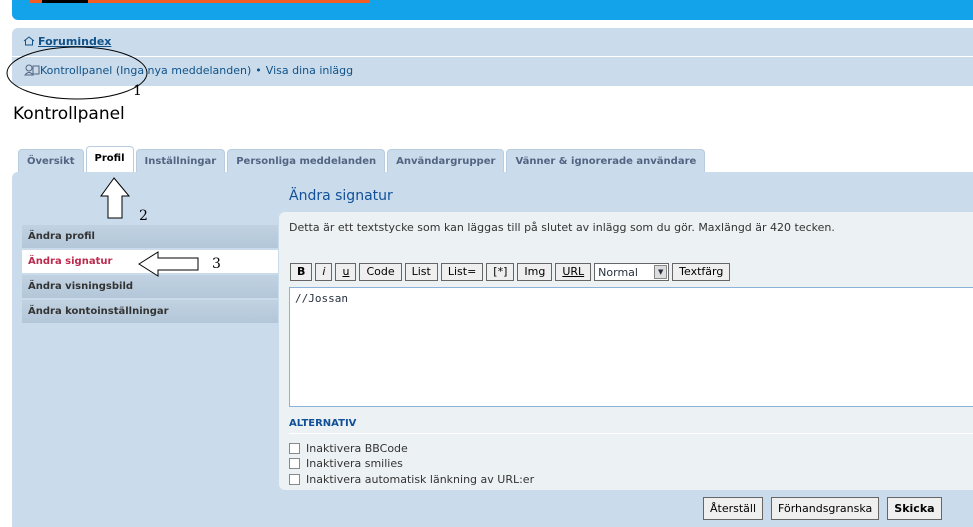 The width and height of the screenshot is (973, 527). I want to click on annotation-number-2: 2, so click(143, 216).